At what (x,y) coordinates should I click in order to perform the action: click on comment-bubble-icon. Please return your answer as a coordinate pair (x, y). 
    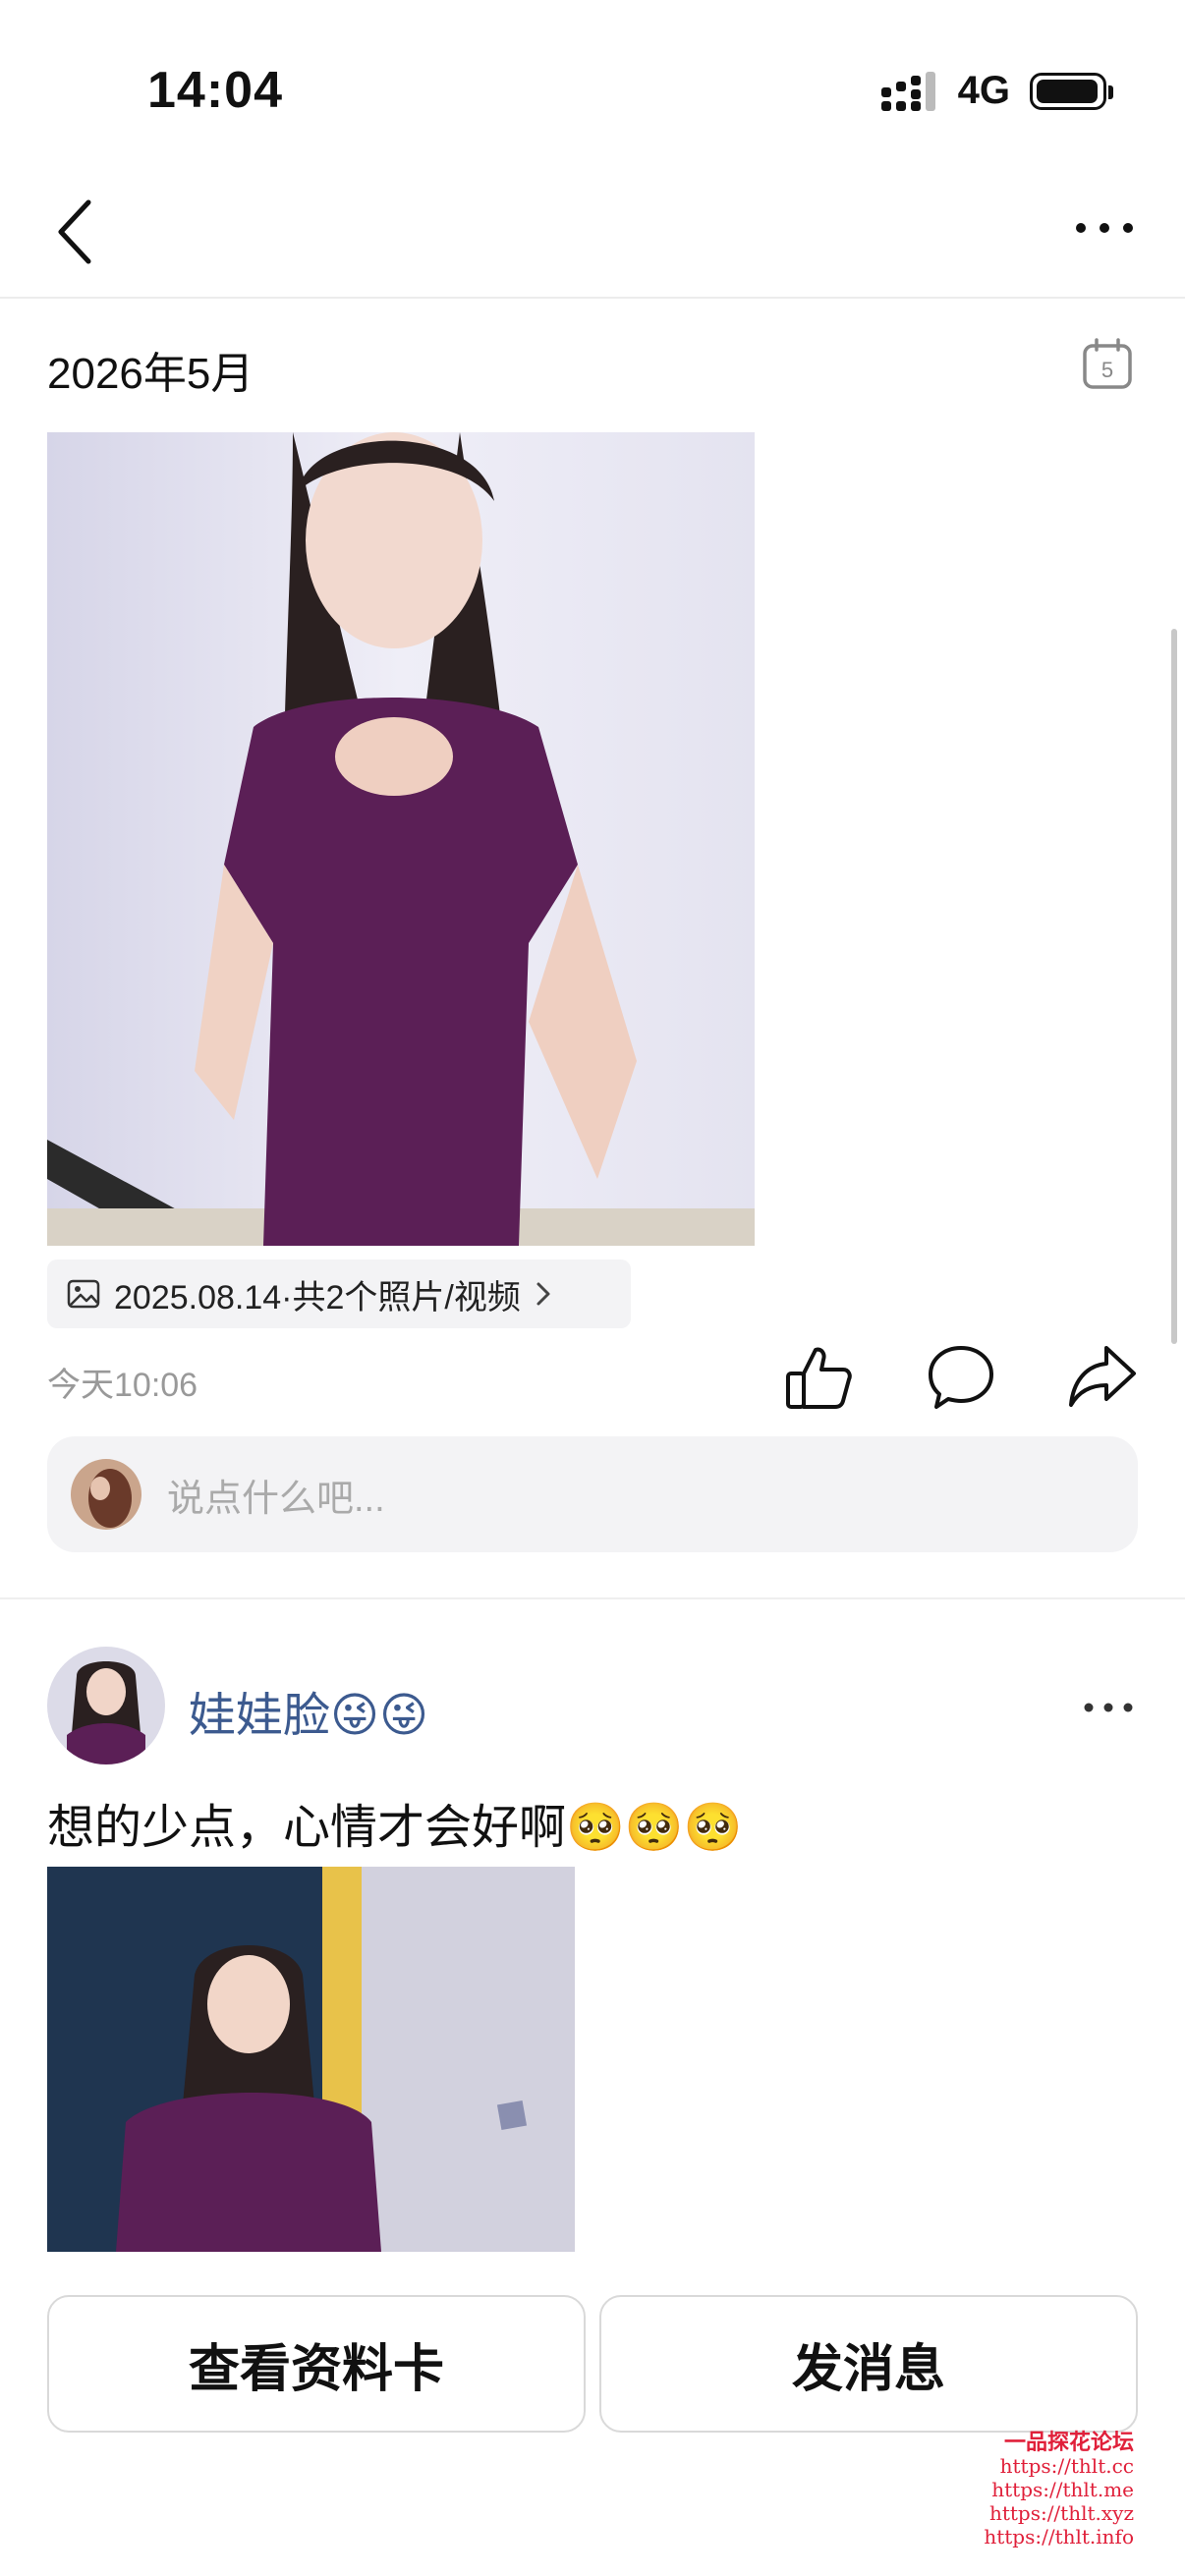
    Looking at the image, I should click on (961, 1376).